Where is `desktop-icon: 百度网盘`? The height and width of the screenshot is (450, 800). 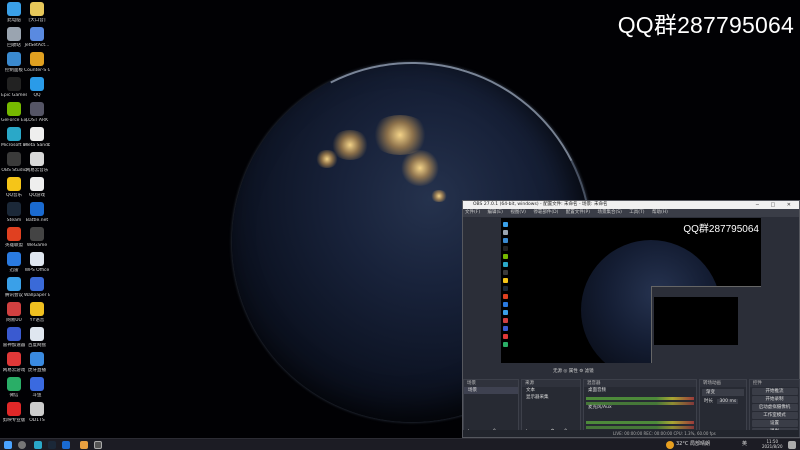 desktop-icon: 百度网盘 is located at coordinates (37, 337).